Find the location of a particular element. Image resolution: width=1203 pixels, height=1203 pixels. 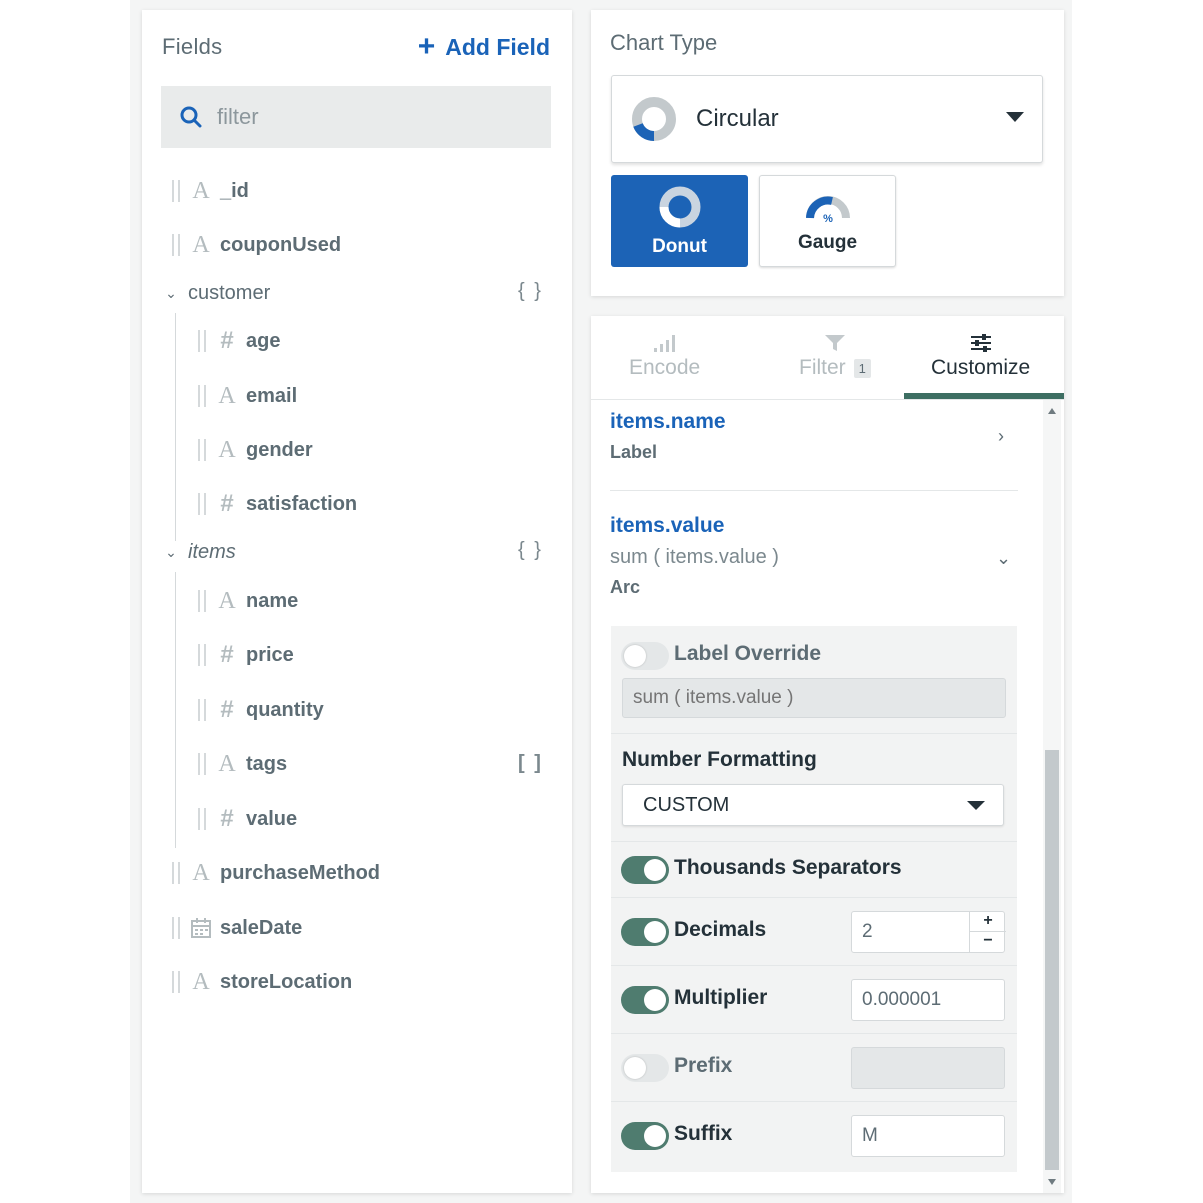

multiplier-label: Multiplier is located at coordinates (721, 997).